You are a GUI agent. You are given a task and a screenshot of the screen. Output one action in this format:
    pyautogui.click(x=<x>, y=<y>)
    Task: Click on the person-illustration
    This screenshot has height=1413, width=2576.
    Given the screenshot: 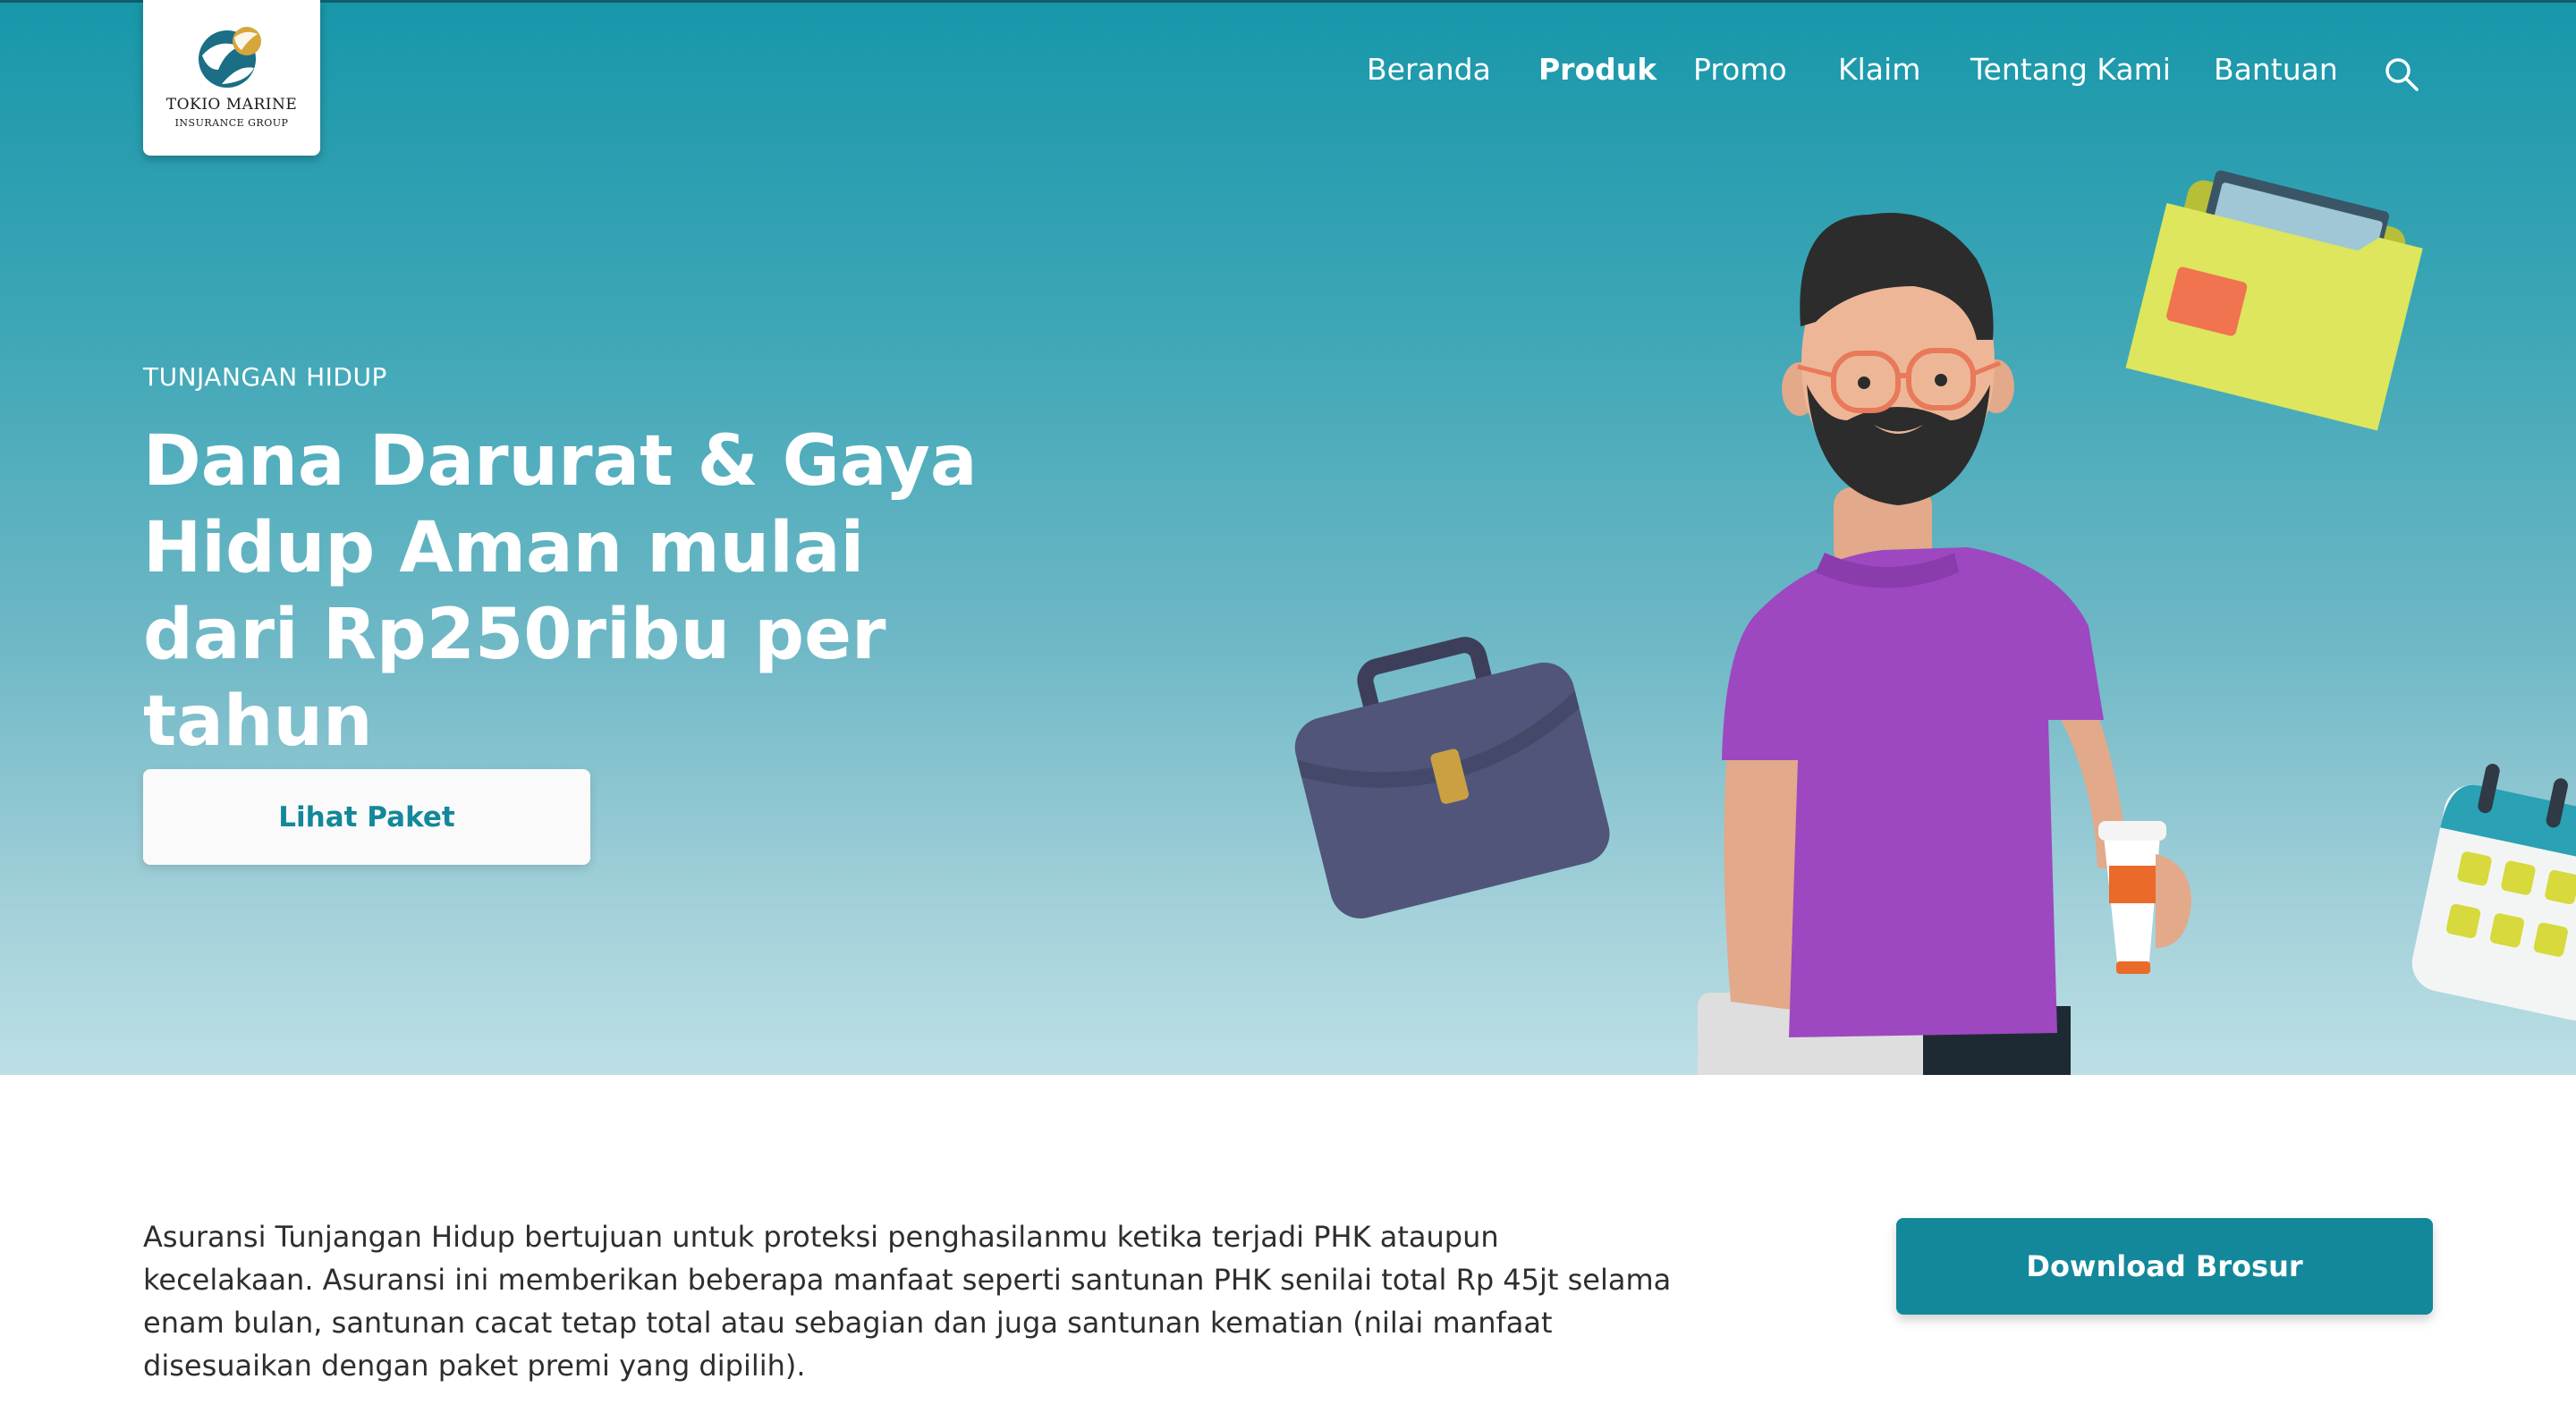 What is the action you would take?
    pyautogui.click(x=1944, y=644)
    